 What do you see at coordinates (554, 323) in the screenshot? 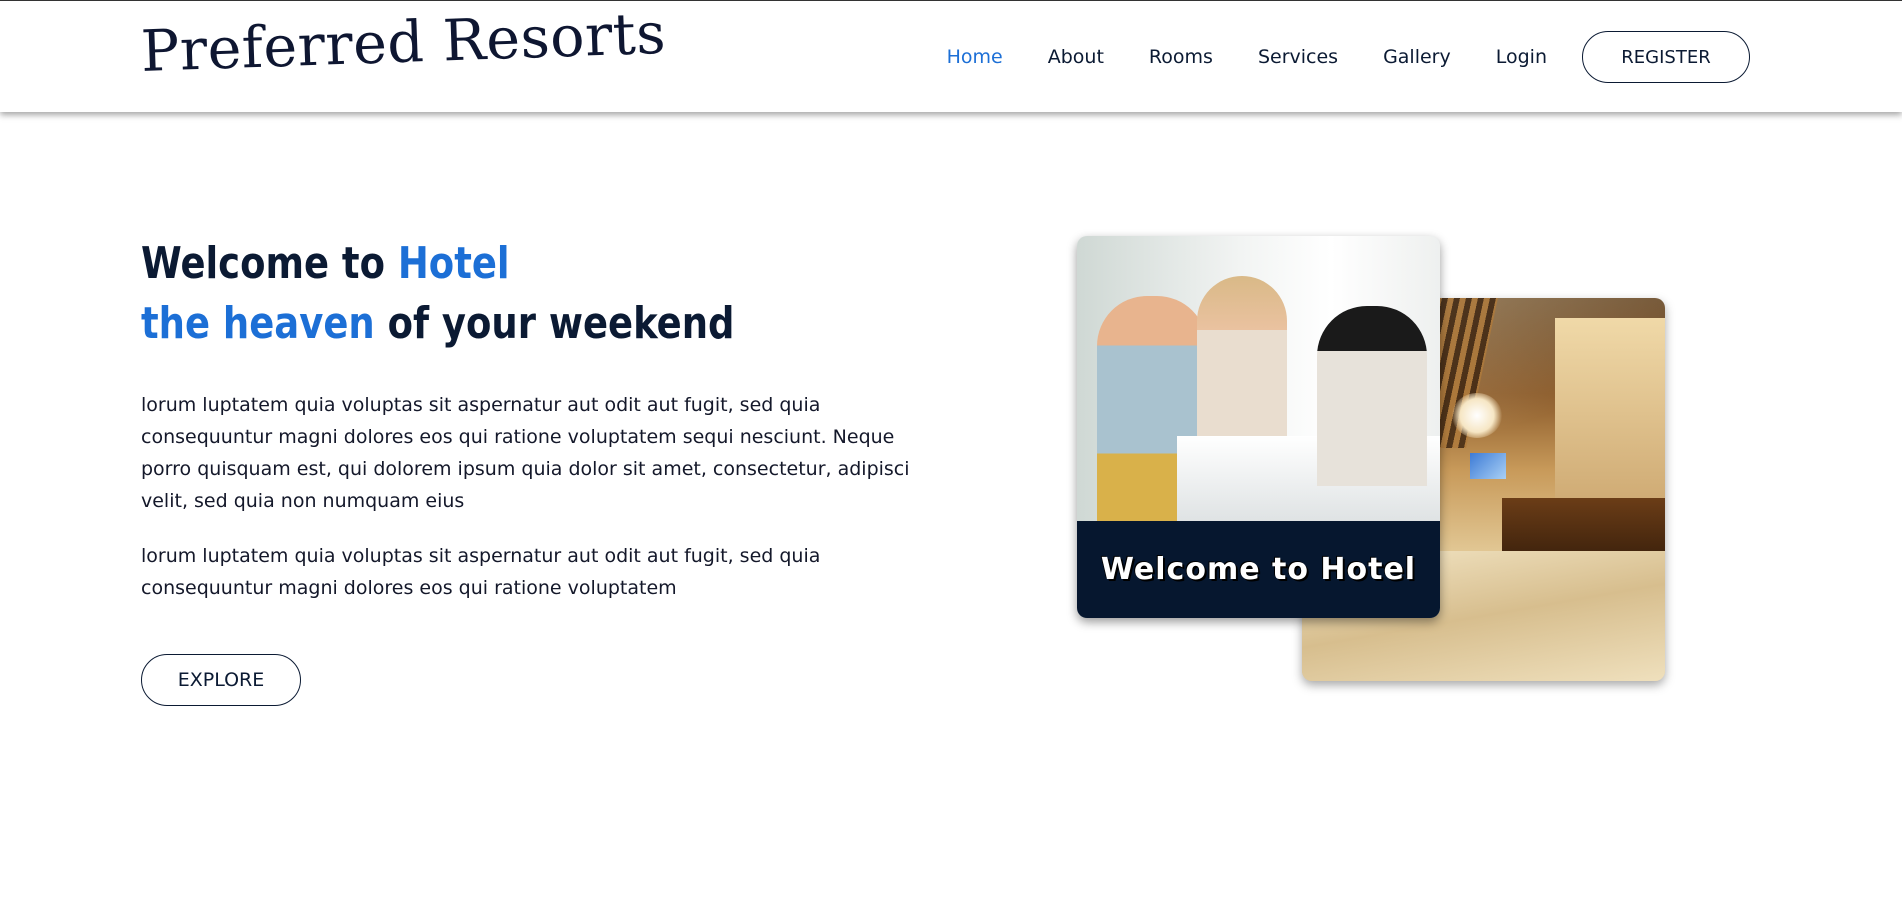
I see `hero-title-part: of your weekend` at bounding box center [554, 323].